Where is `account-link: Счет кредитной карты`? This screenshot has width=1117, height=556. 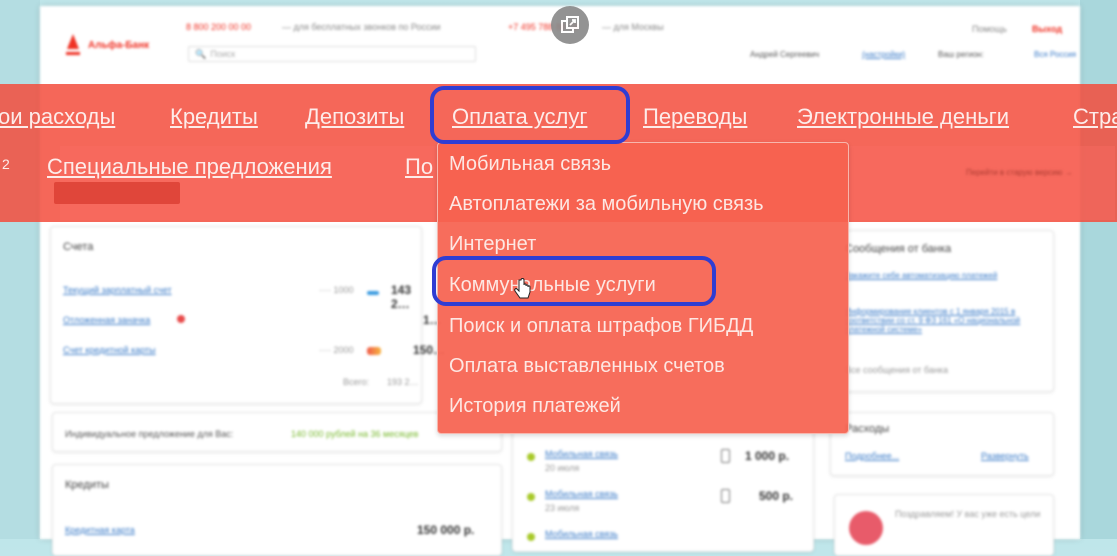 account-link: Счет кредитной карты is located at coordinates (109, 350).